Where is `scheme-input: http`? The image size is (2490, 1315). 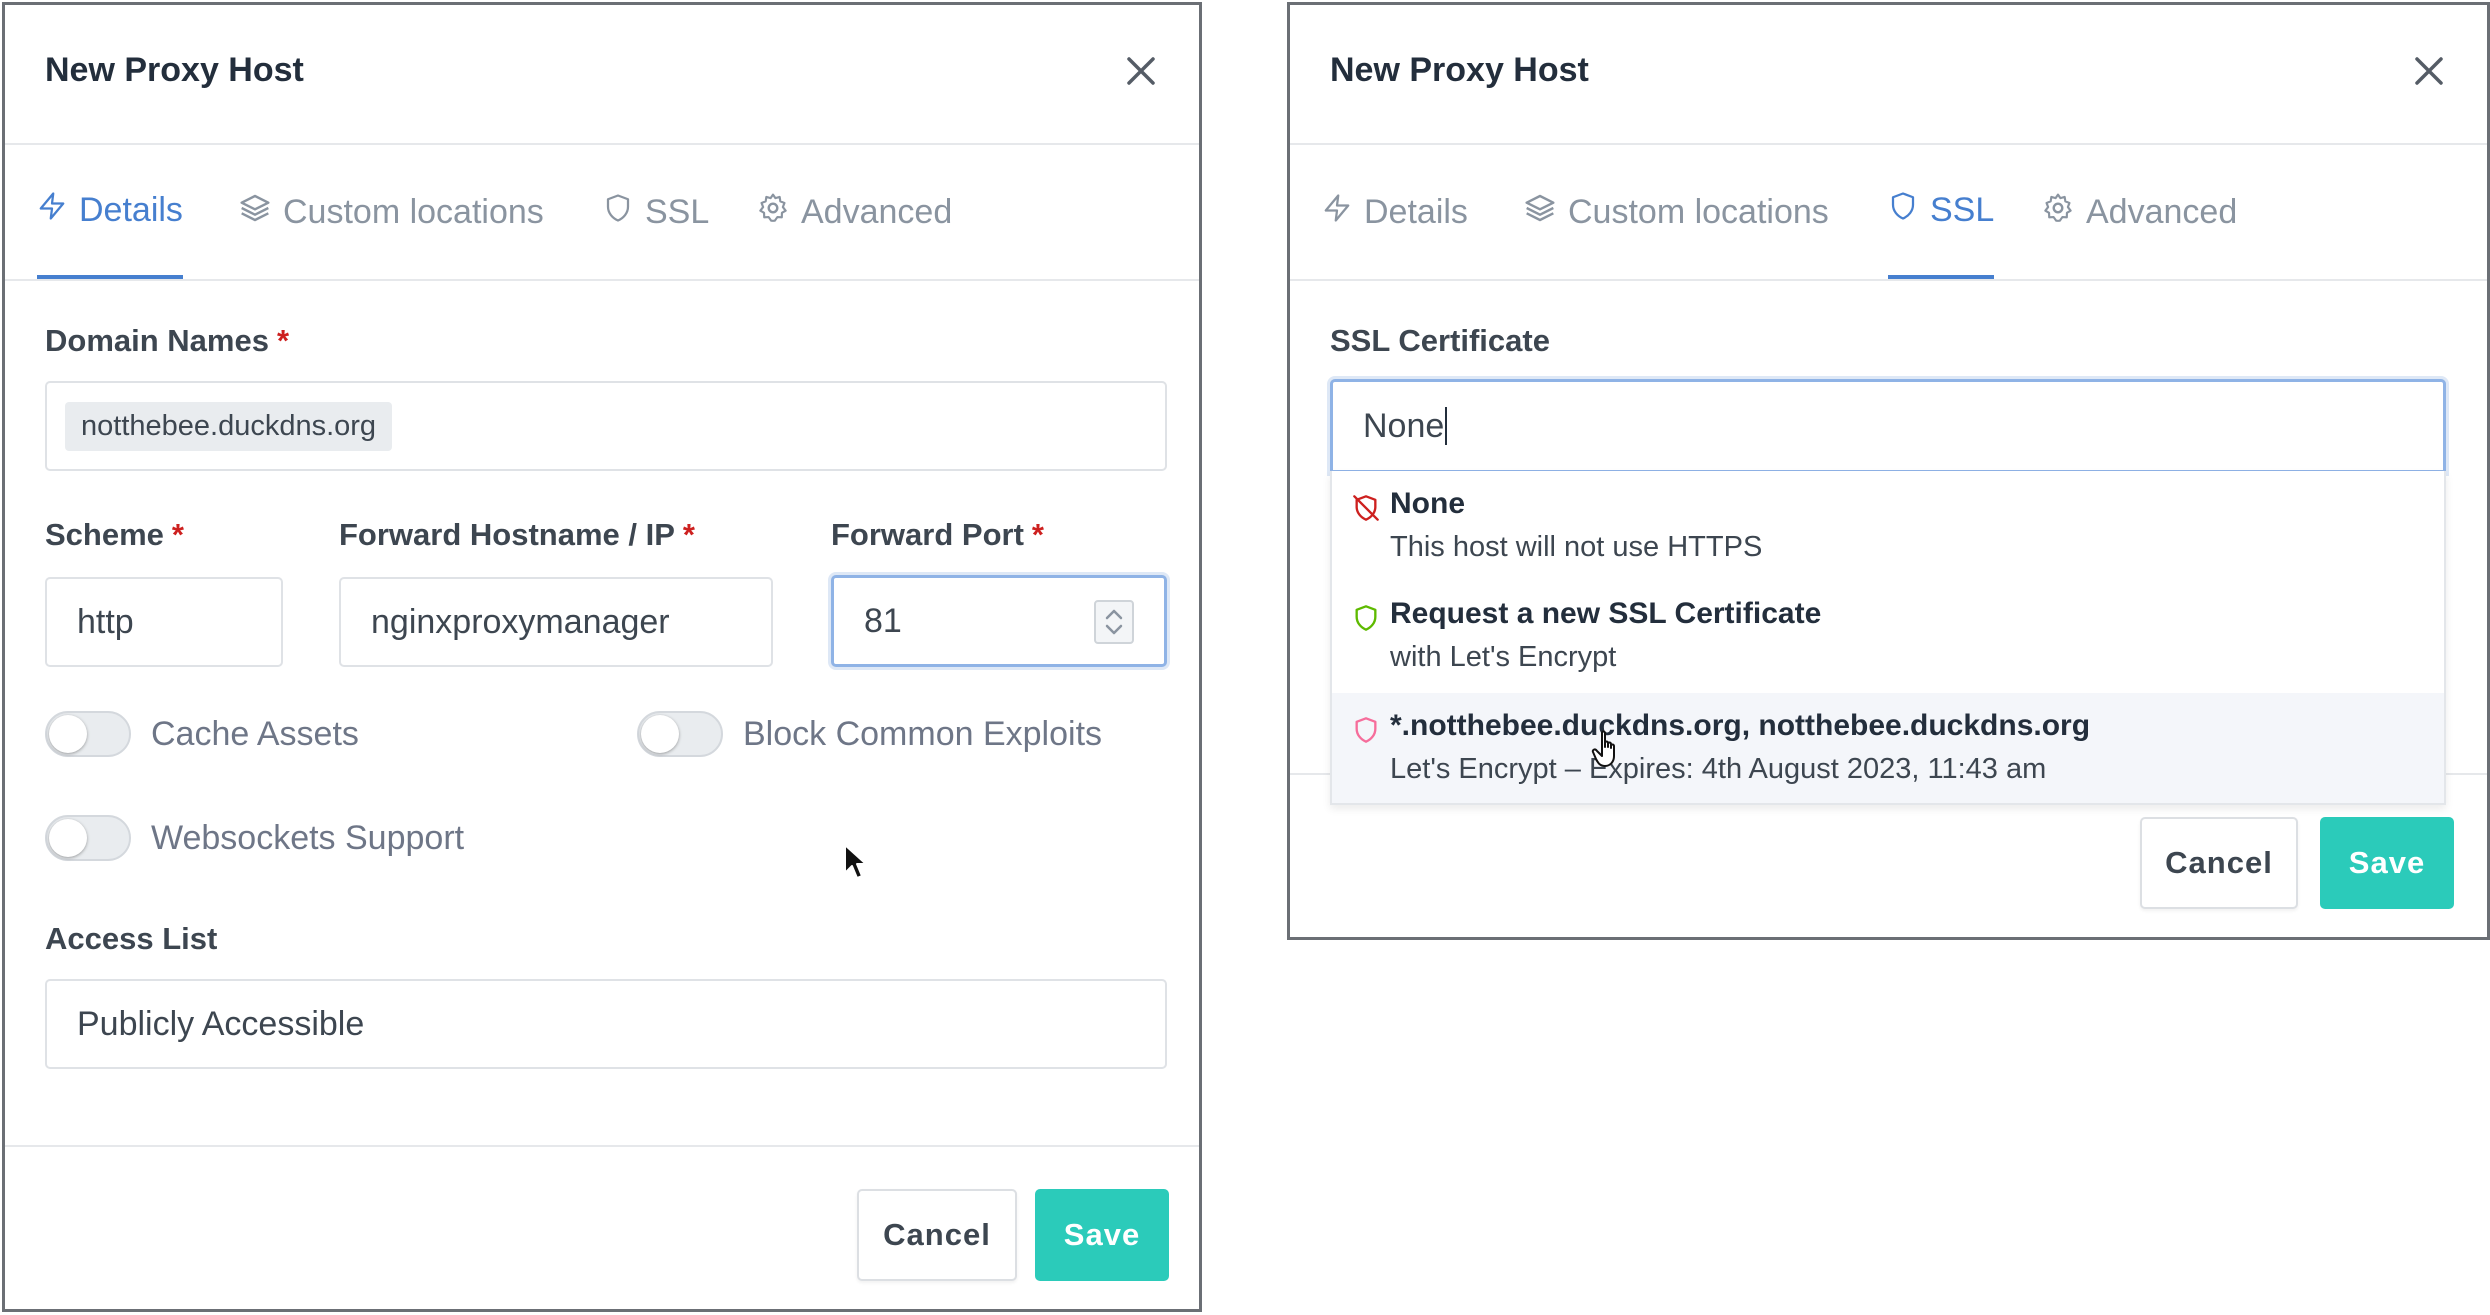
scheme-input: http is located at coordinates (164, 622).